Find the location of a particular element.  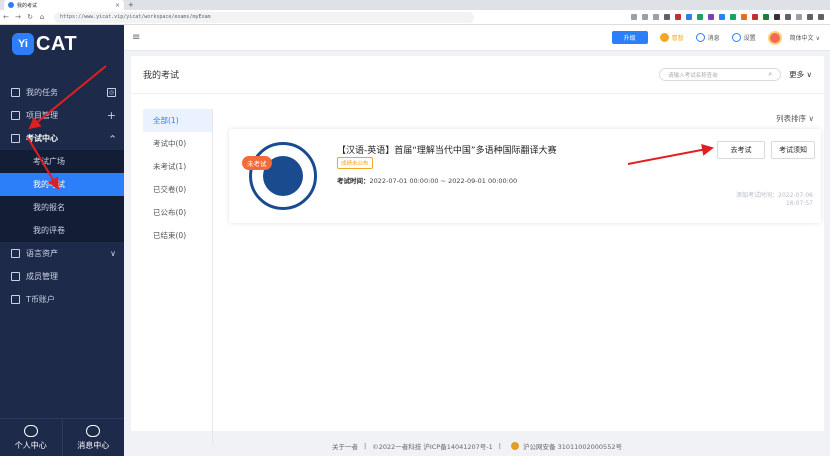

exam-cover-image: 未考试 is located at coordinates (283, 175).